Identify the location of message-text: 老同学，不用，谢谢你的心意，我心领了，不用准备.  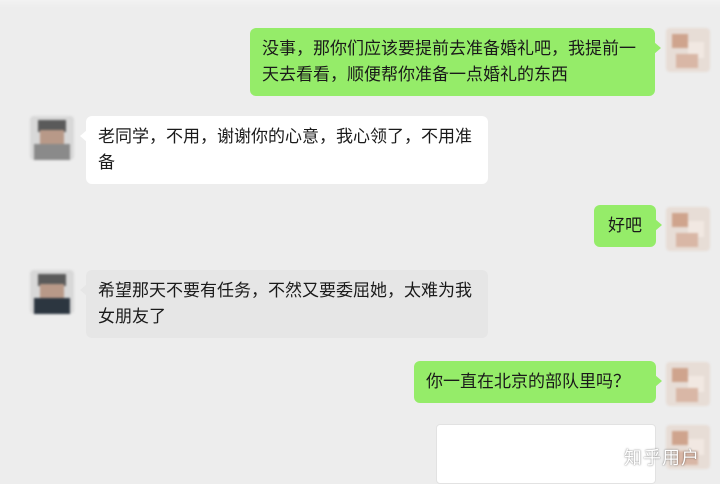
(285, 150).